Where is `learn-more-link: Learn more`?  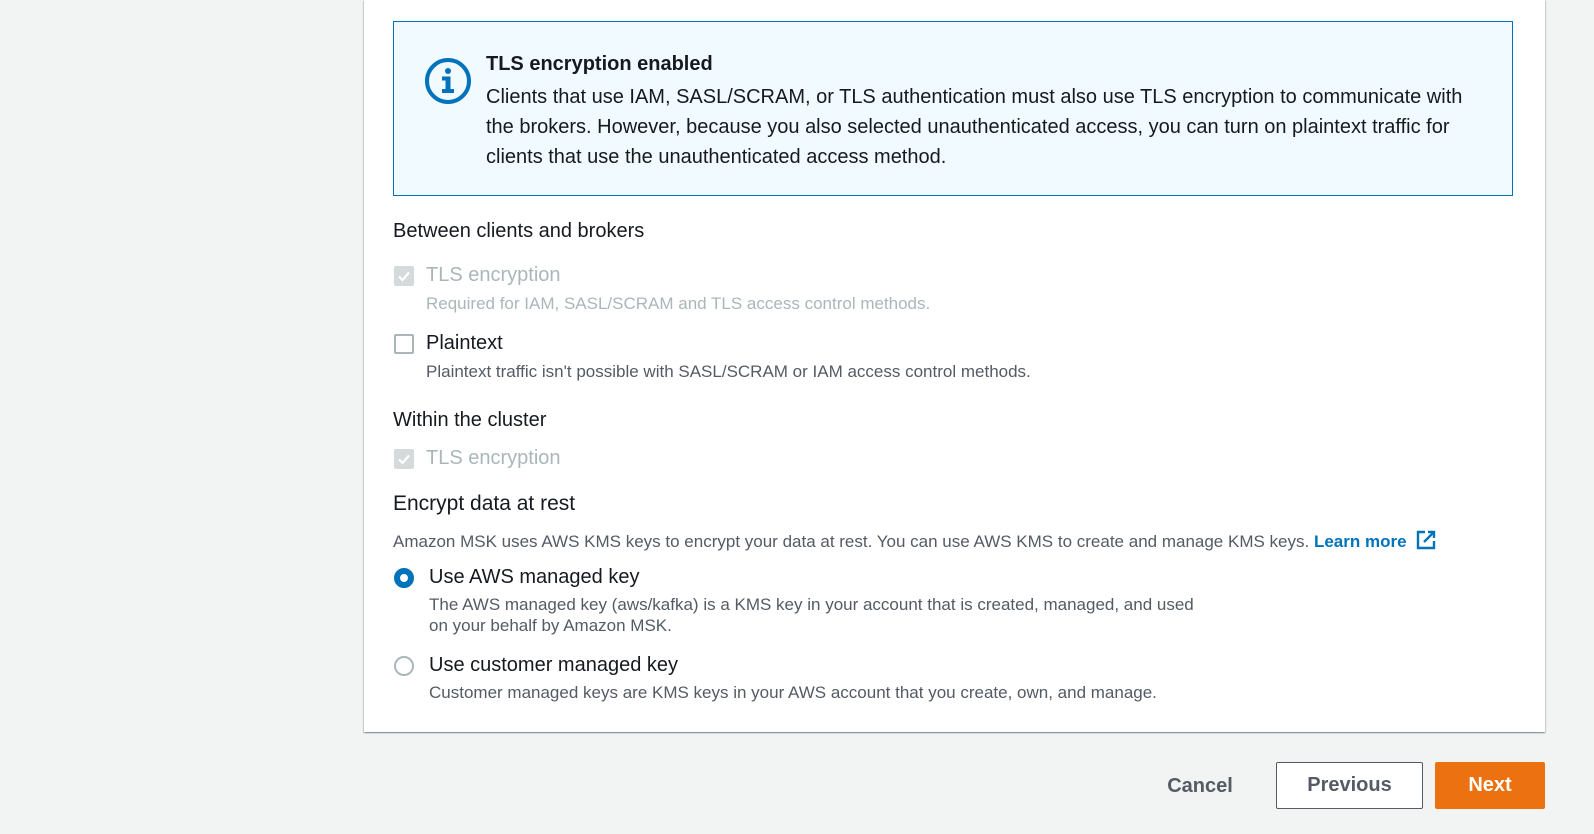 learn-more-link: Learn more is located at coordinates (1360, 541).